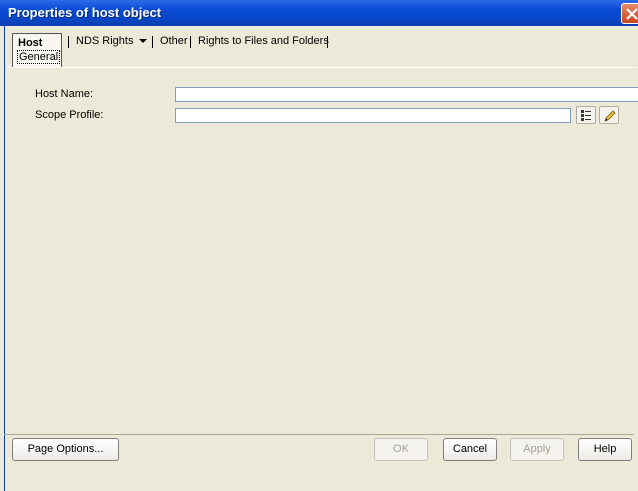  What do you see at coordinates (69, 115) in the screenshot?
I see `scope-profile-label: Scope Profile:` at bounding box center [69, 115].